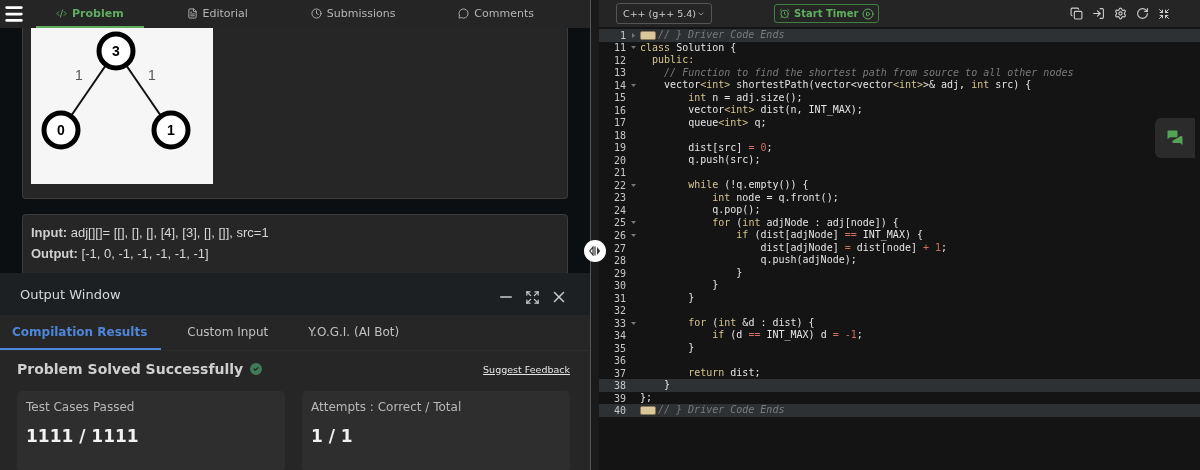 This screenshot has width=1200, height=470. I want to click on code-line: for (int adjNode : adj[node]) {, so click(805, 223).